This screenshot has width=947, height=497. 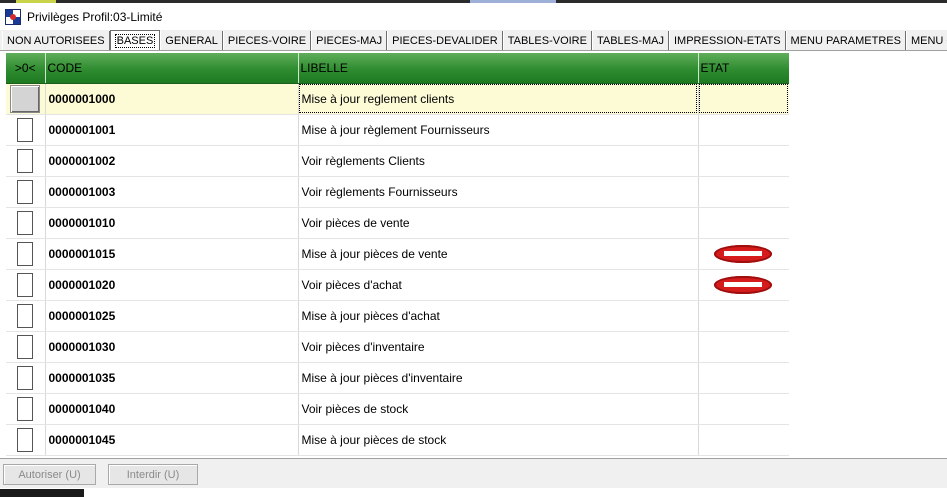 I want to click on libelle-cell: Mise à jour pièces de stock, so click(x=498, y=440).